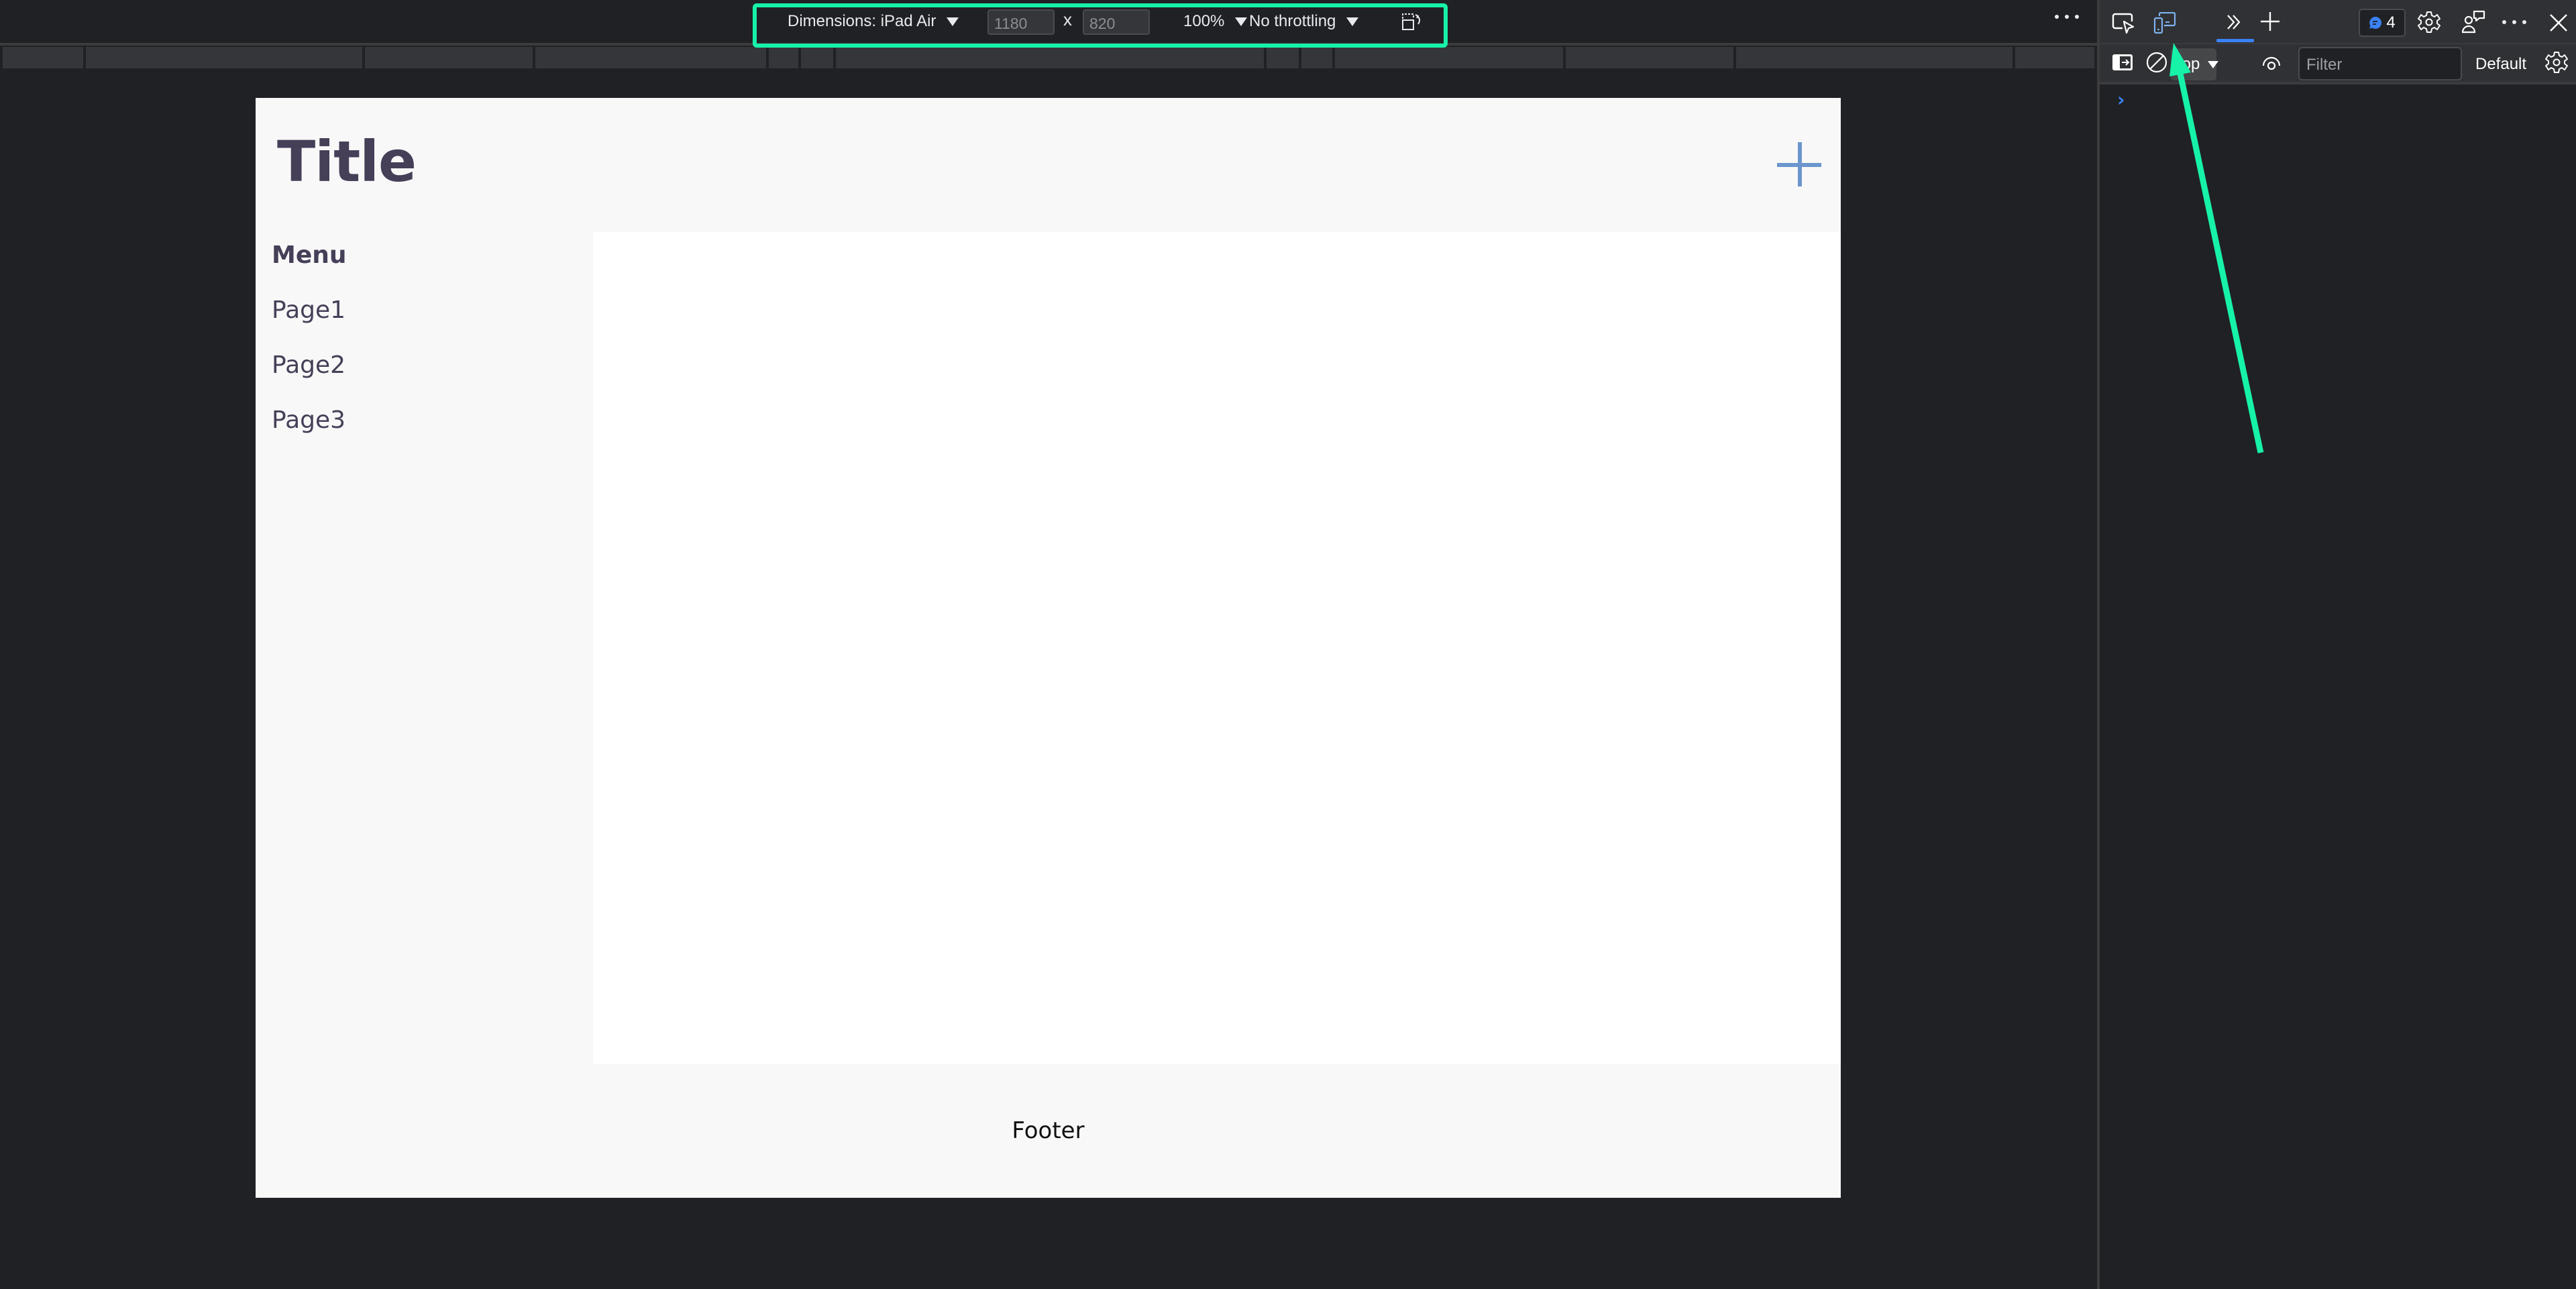 Image resolution: width=2576 pixels, height=1289 pixels. I want to click on active-tab-indicator, so click(2235, 40).